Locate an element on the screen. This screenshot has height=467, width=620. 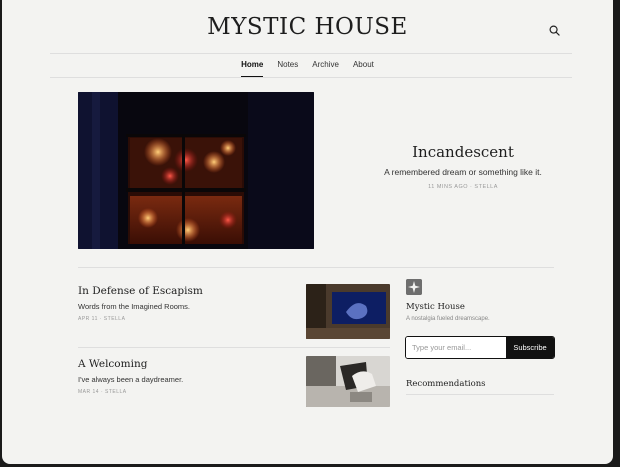
email-input is located at coordinates (456, 347).